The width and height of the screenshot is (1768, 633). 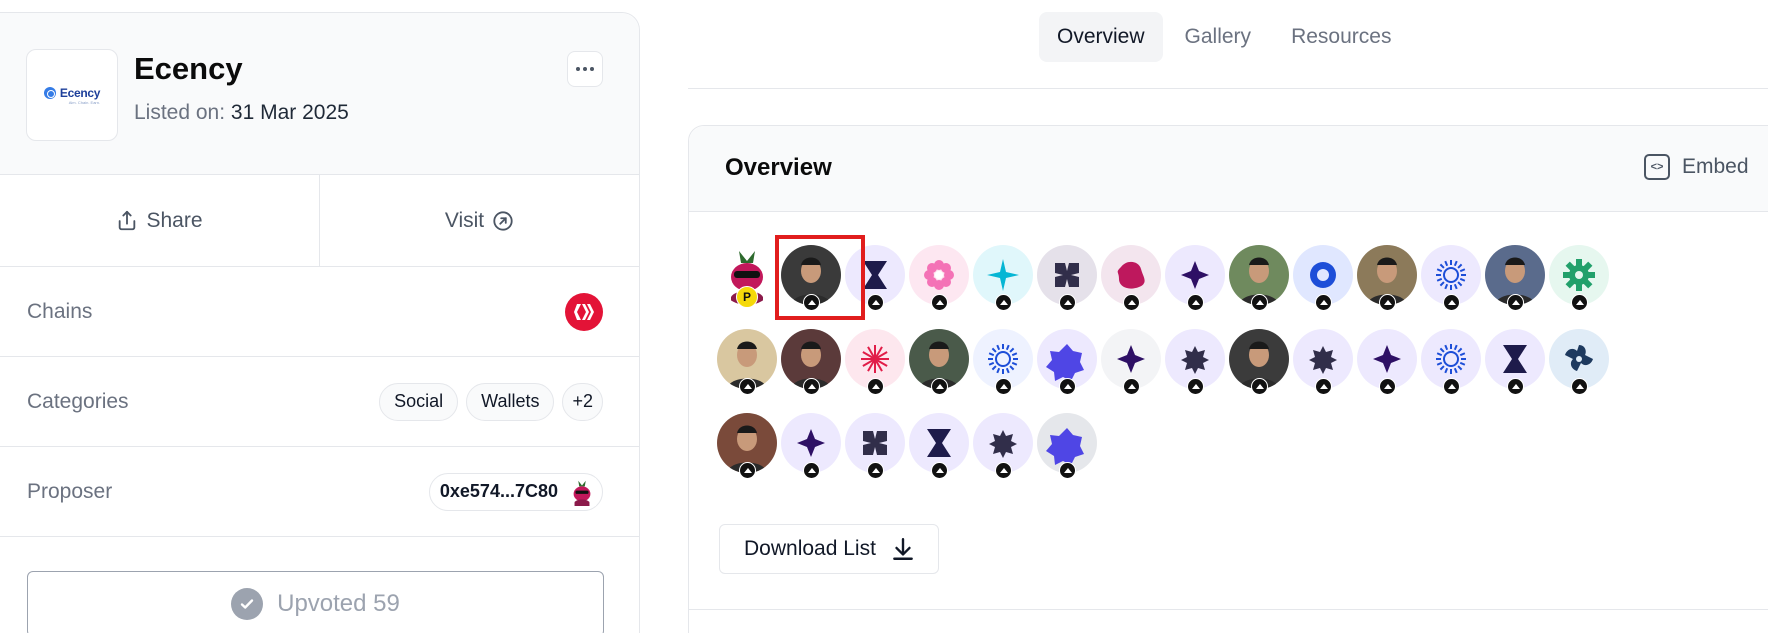 What do you see at coordinates (319, 492) in the screenshot?
I see `proposer-row: Proposer 0xe574...7C80` at bounding box center [319, 492].